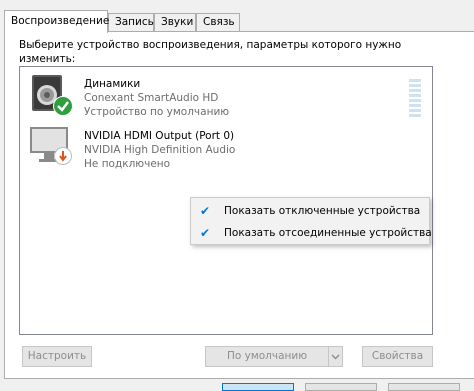  I want to click on properties-button: Свойства, so click(397, 356).